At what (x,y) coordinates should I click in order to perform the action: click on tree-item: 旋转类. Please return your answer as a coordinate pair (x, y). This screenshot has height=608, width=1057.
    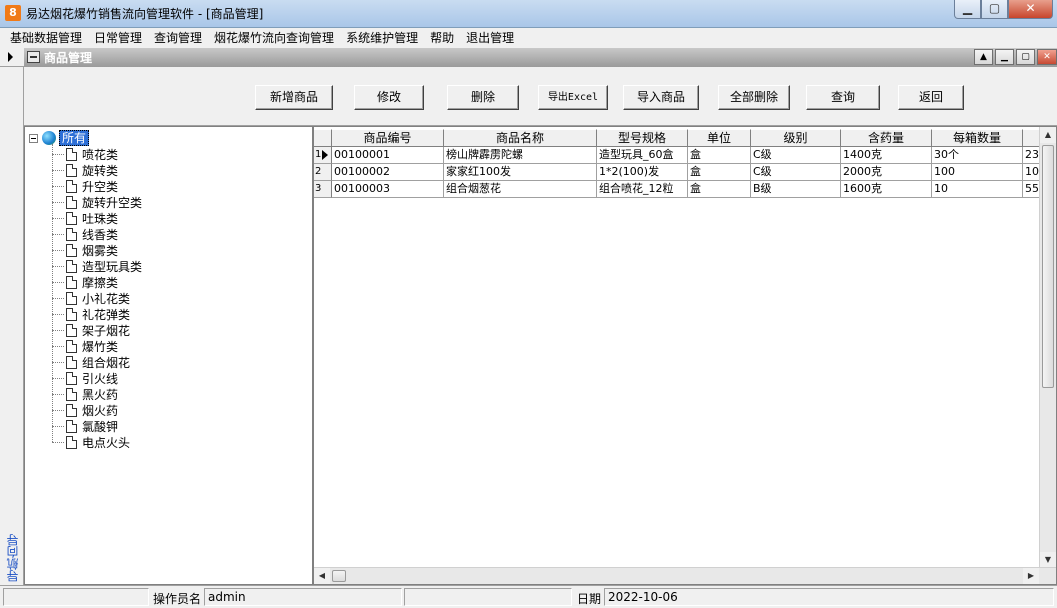
    Looking at the image, I should click on (85, 170).